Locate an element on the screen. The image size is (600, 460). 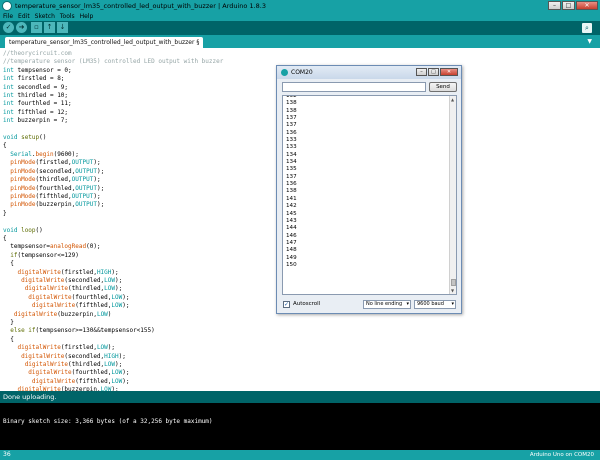
arrow-right-icon: ➜ is located at coordinates (21, 27).